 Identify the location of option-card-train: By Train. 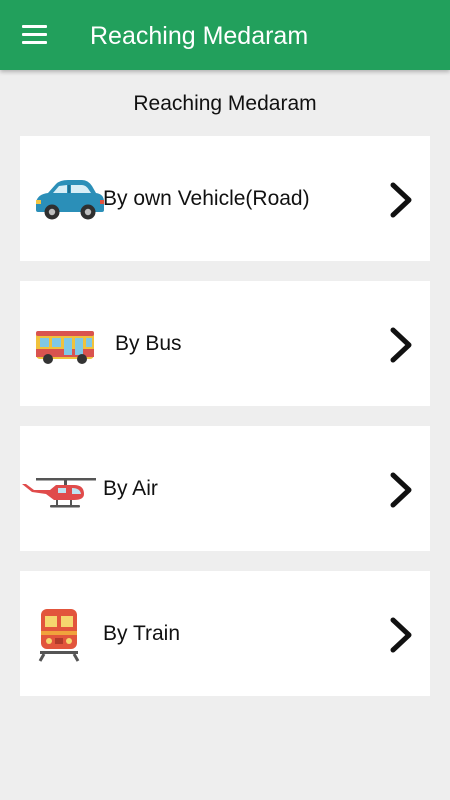
(225, 633).